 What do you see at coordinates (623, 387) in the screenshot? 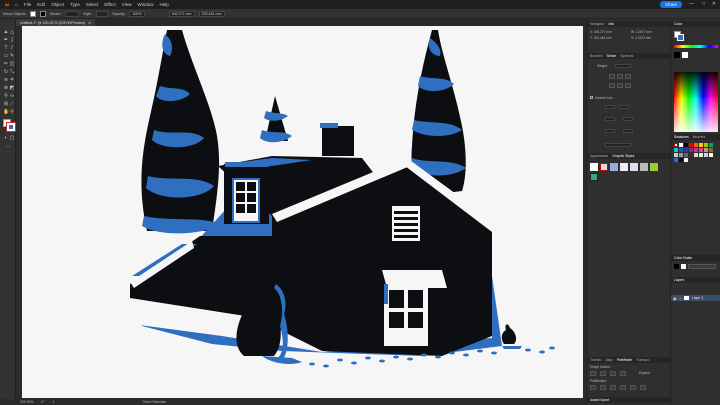
I see `crop-button` at bounding box center [623, 387].